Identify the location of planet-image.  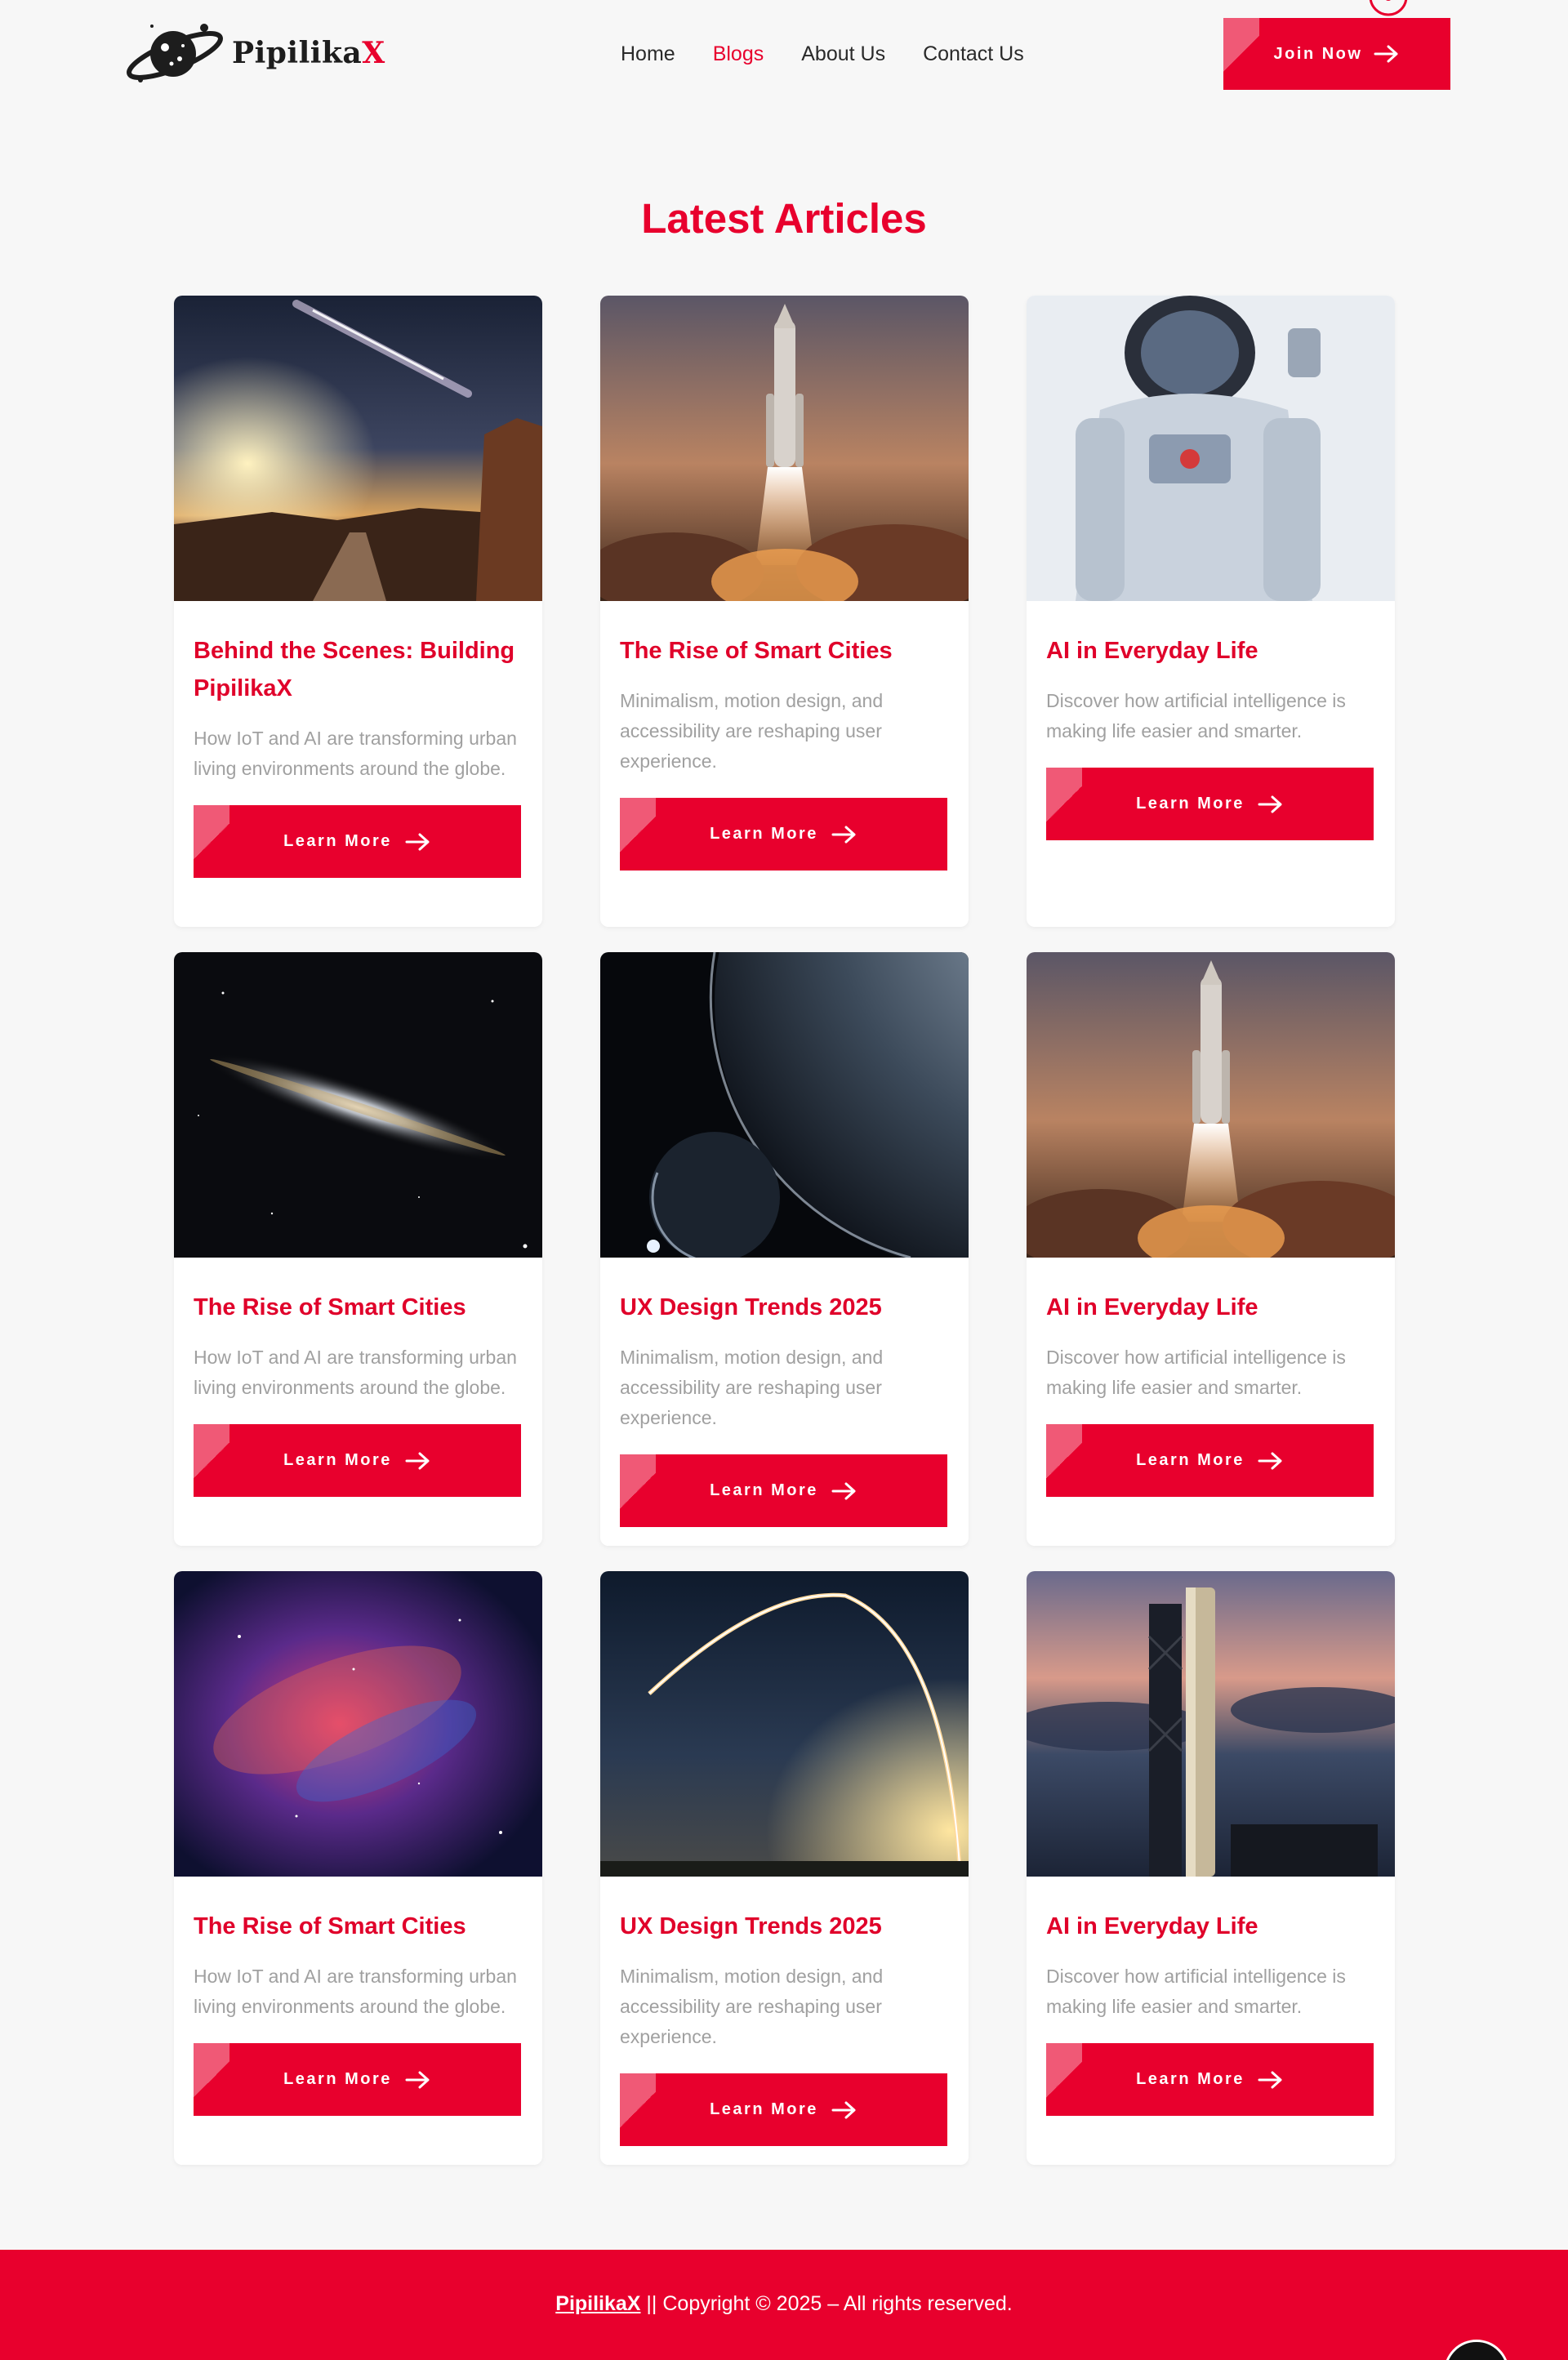
(784, 1105).